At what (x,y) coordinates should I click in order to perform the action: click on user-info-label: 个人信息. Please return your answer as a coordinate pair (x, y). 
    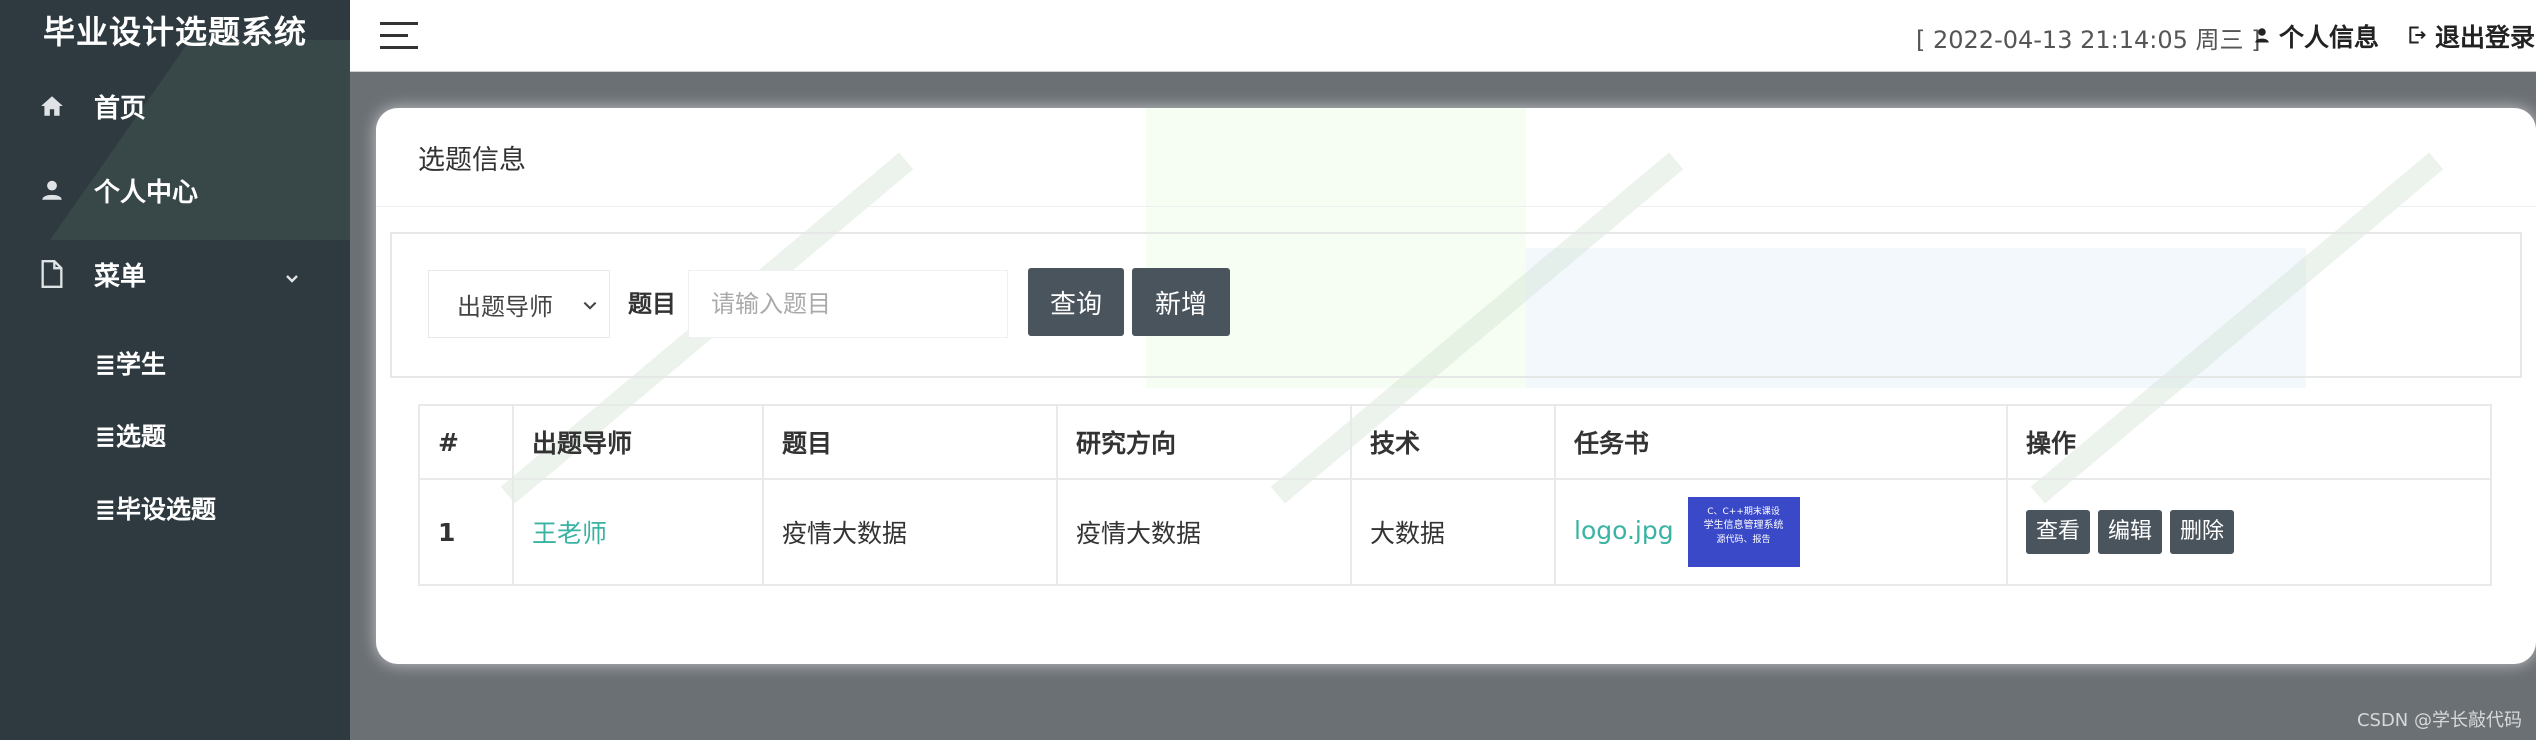
    Looking at the image, I should click on (2329, 37).